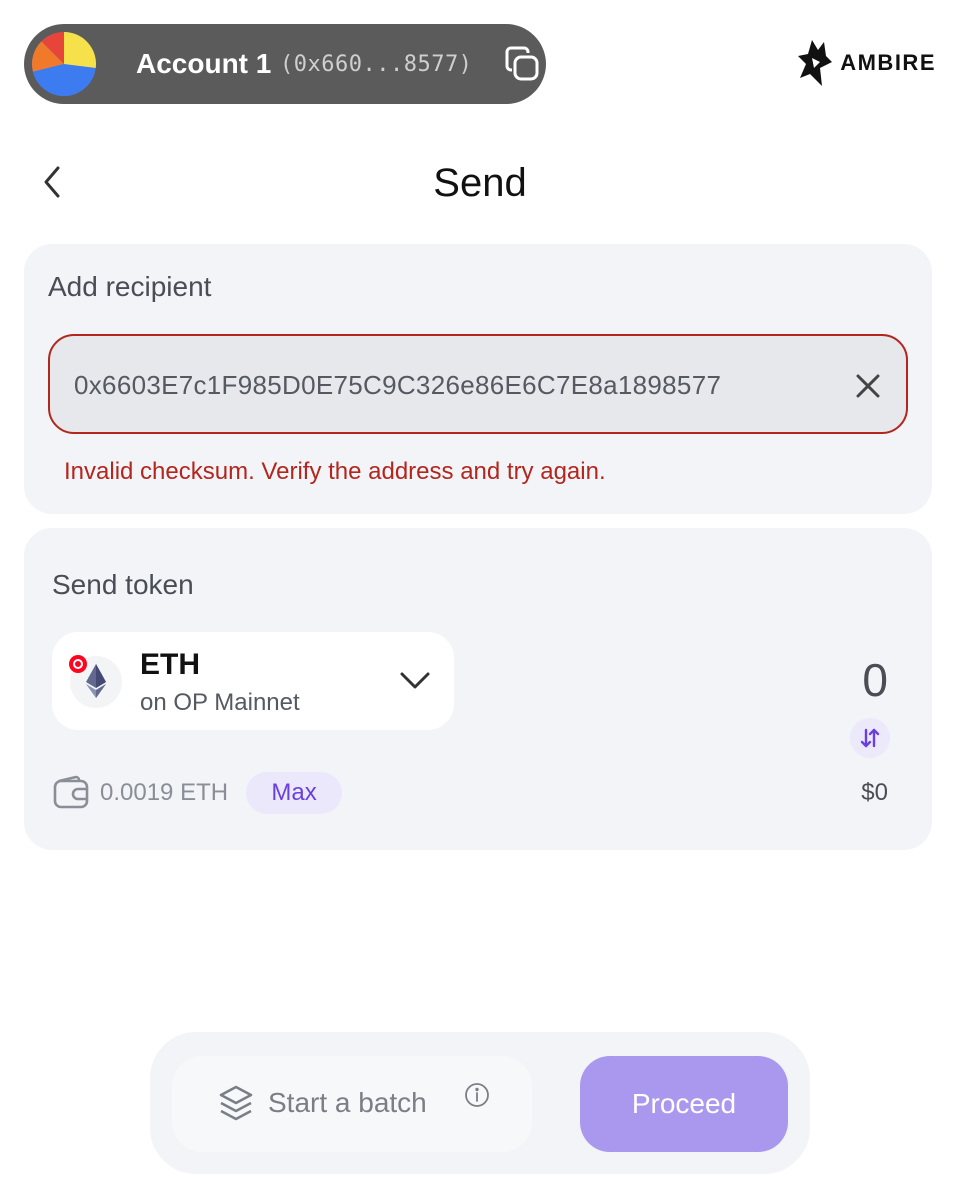  I want to click on max-button: Max, so click(294, 793).